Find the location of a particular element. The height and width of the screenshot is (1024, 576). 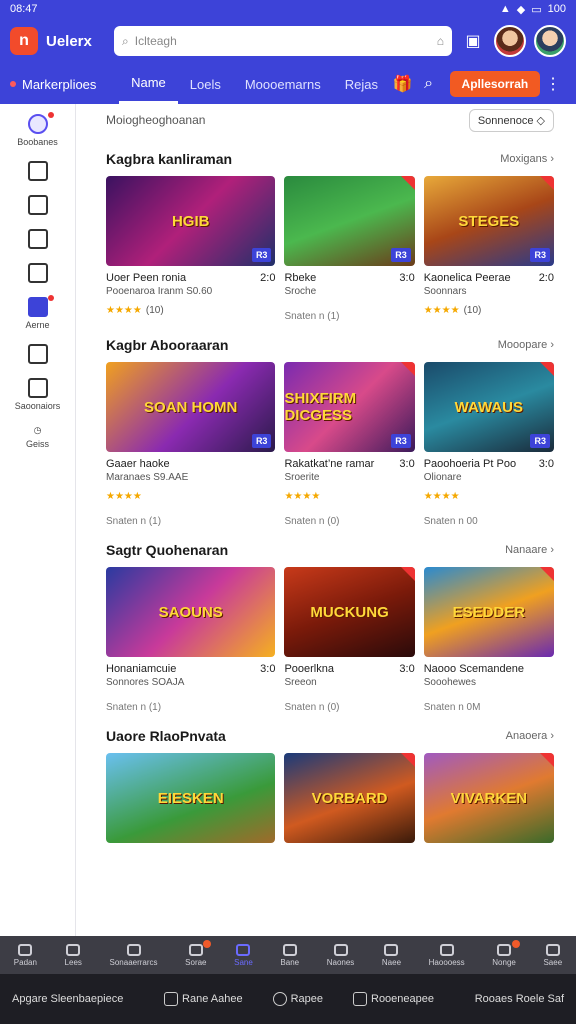

circle-icon is located at coordinates (279, 999).